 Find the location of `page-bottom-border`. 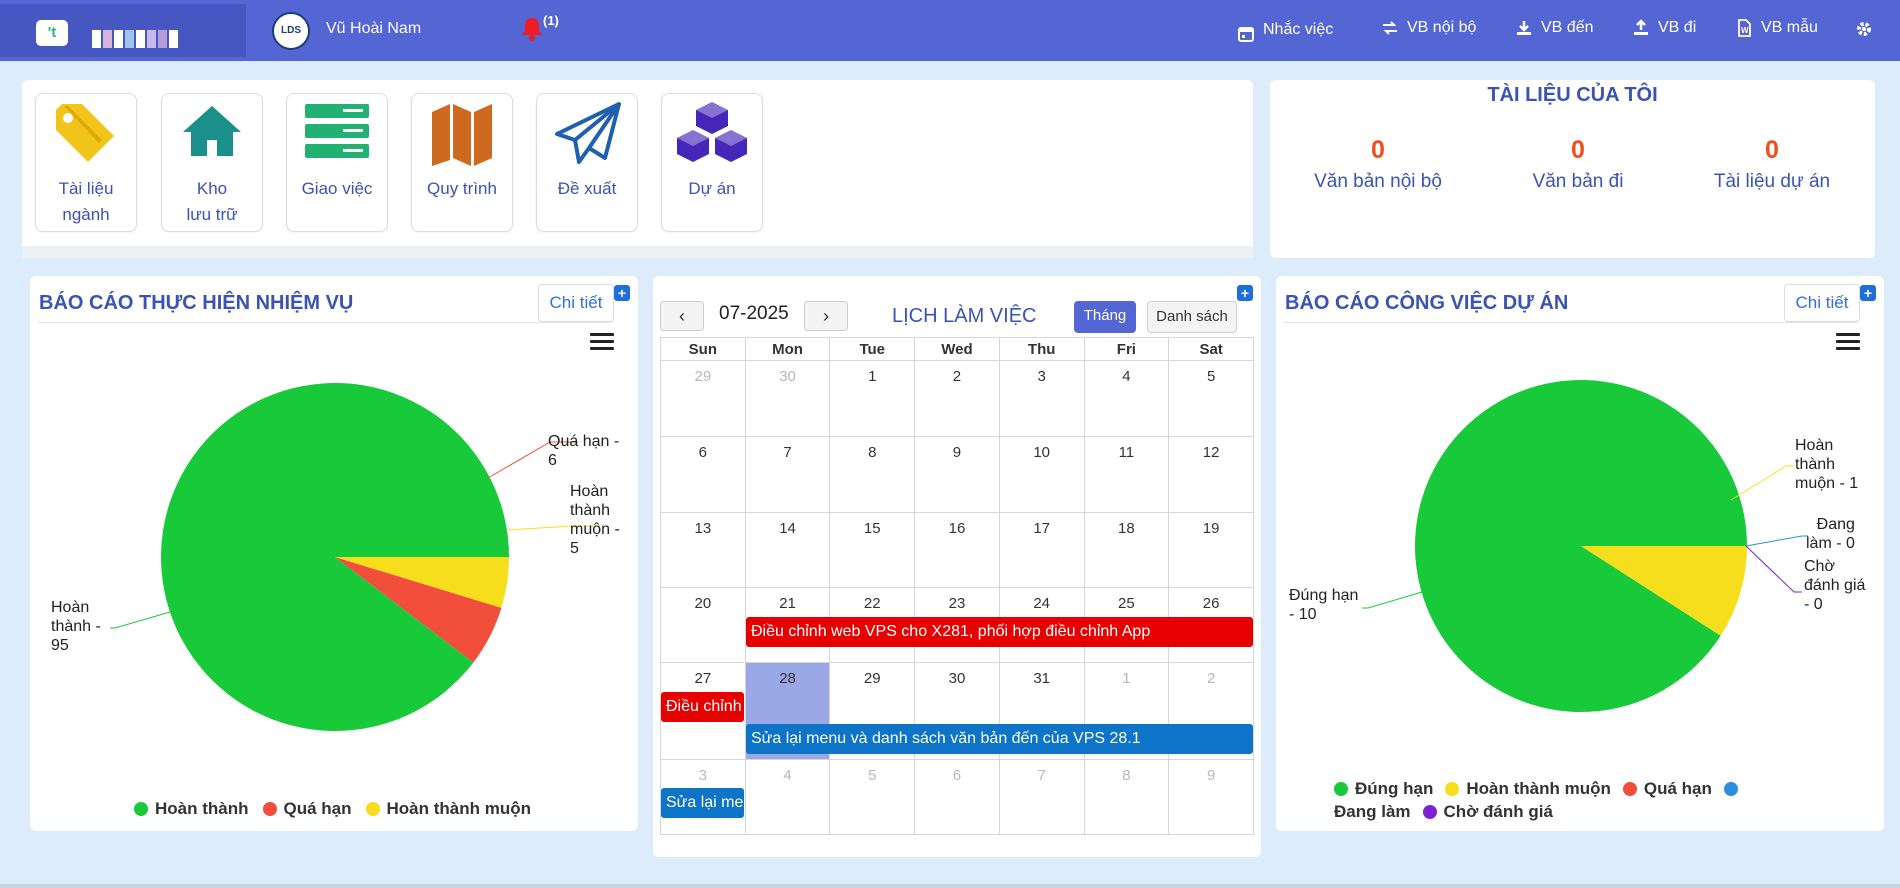

page-bottom-border is located at coordinates (950, 886).